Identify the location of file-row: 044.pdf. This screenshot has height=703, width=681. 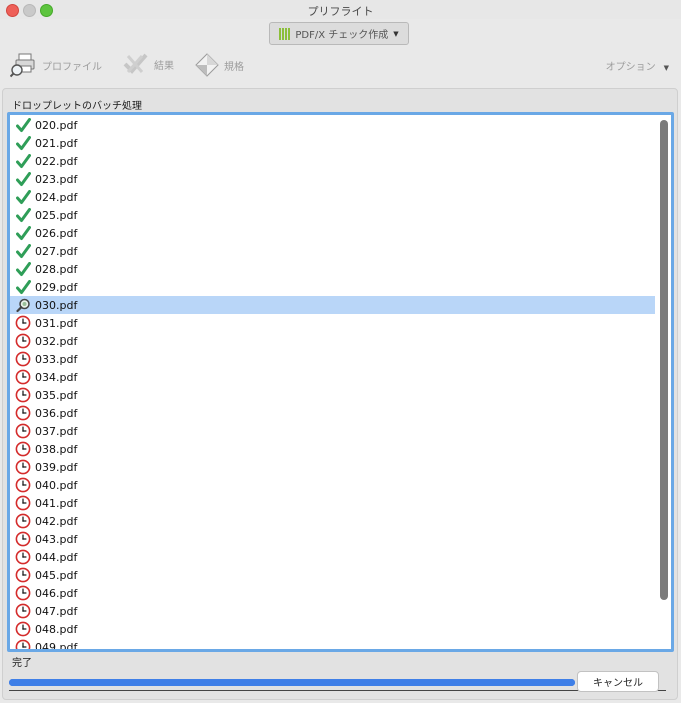
(332, 557).